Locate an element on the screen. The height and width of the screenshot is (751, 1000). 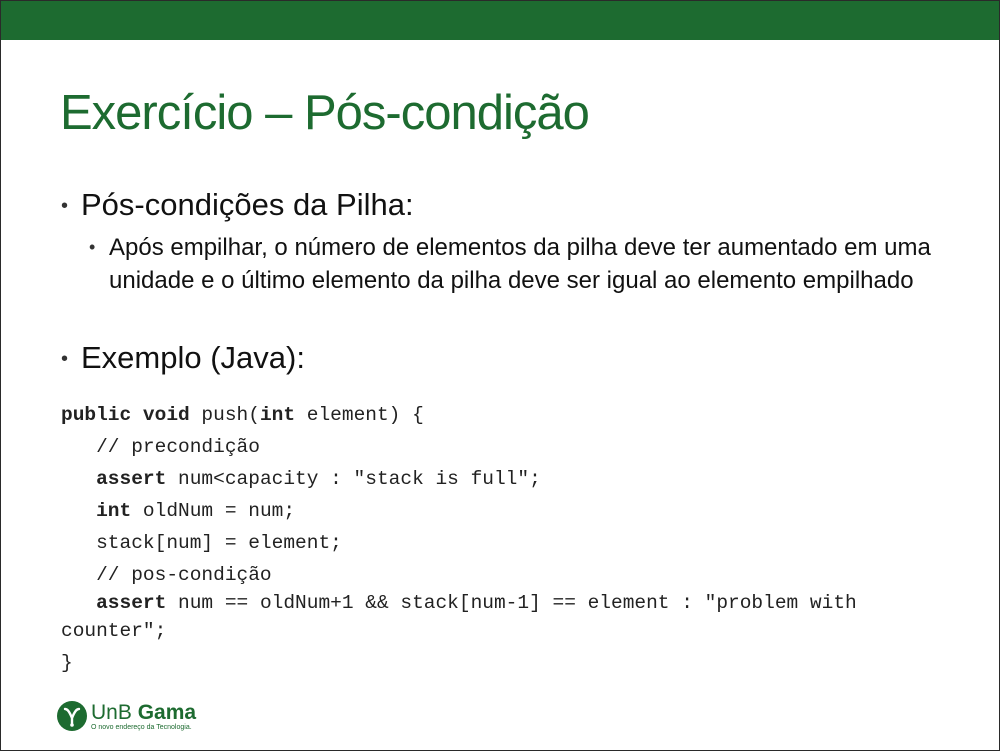
code-text: oldNum = num; is located at coordinates (213, 511).